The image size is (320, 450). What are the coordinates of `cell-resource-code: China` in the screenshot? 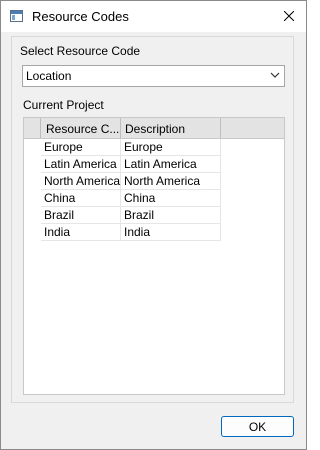 It's located at (81, 198).